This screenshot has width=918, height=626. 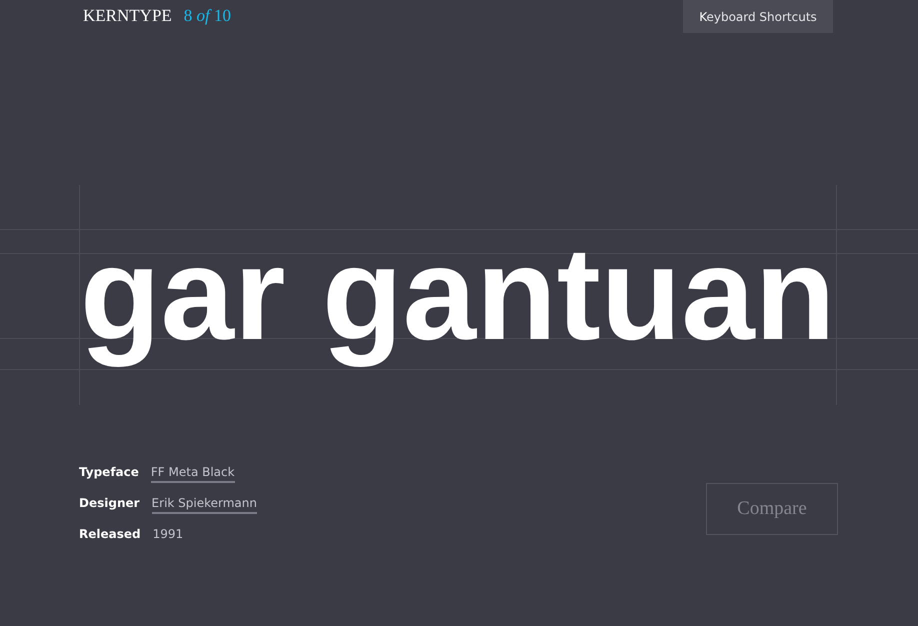 I want to click on detail-link: FF Meta Black, so click(x=192, y=473).